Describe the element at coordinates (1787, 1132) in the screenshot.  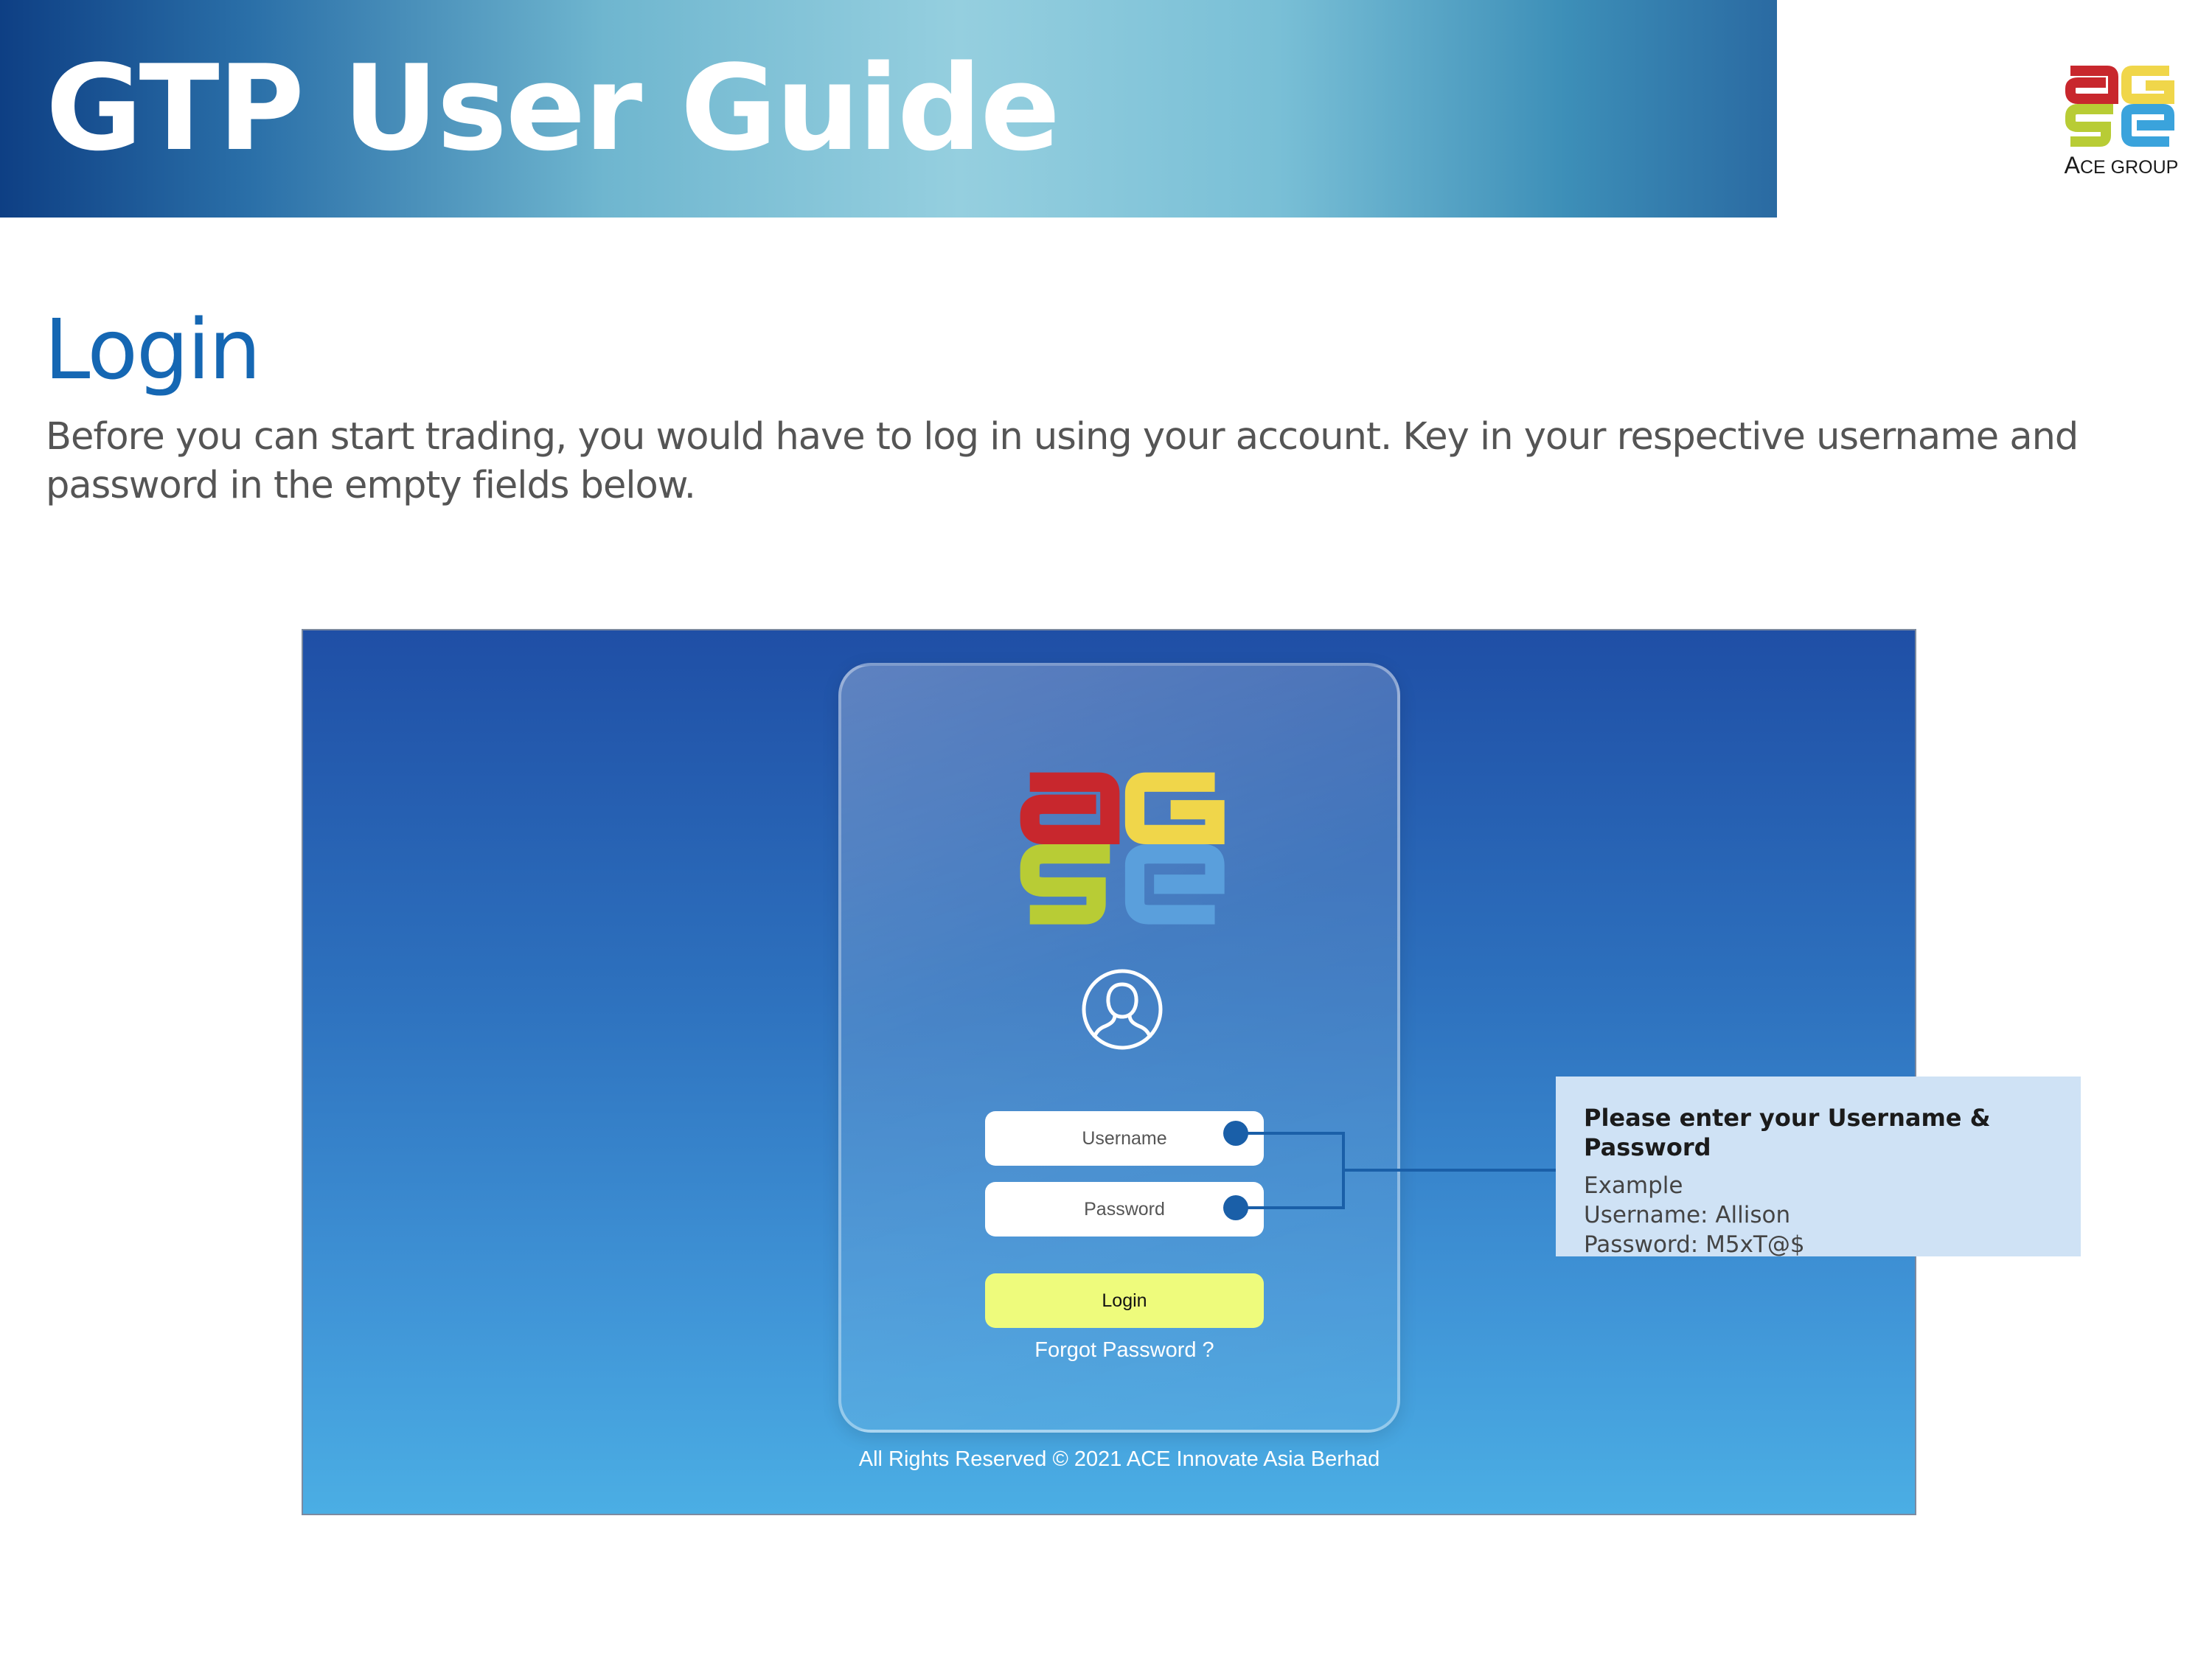
I see `callout-title: Please enter your Username & Password` at that location.